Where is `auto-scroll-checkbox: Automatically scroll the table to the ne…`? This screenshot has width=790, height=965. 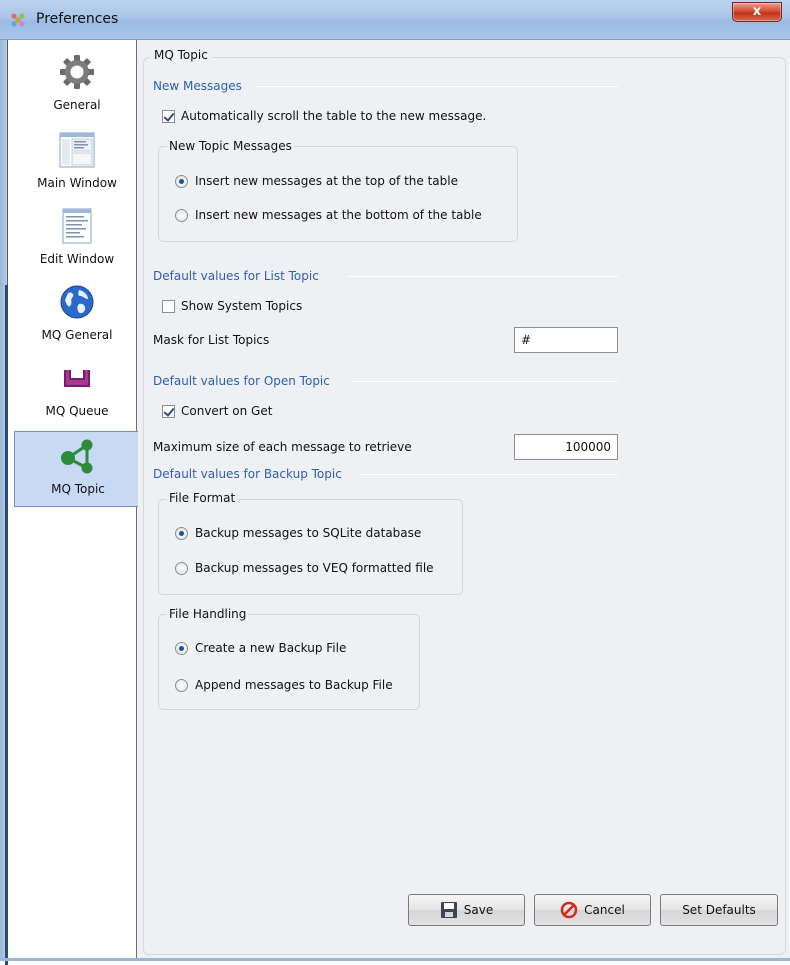
auto-scroll-checkbox: Automatically scroll the table to the ne… is located at coordinates (324, 116).